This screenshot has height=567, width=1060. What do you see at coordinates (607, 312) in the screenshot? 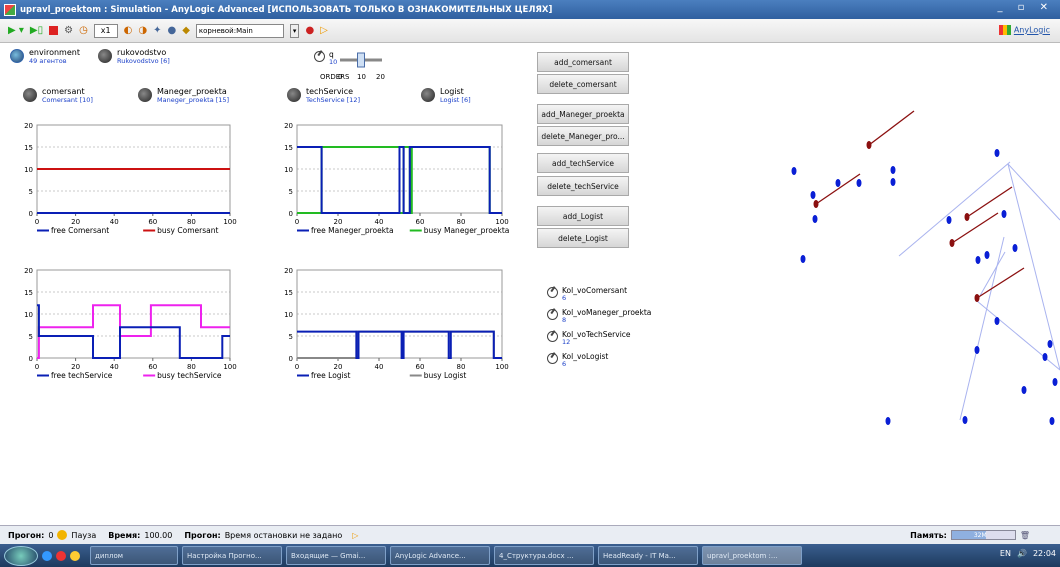
I see `variable-name: Kol_voManeger_proekta` at bounding box center [607, 312].